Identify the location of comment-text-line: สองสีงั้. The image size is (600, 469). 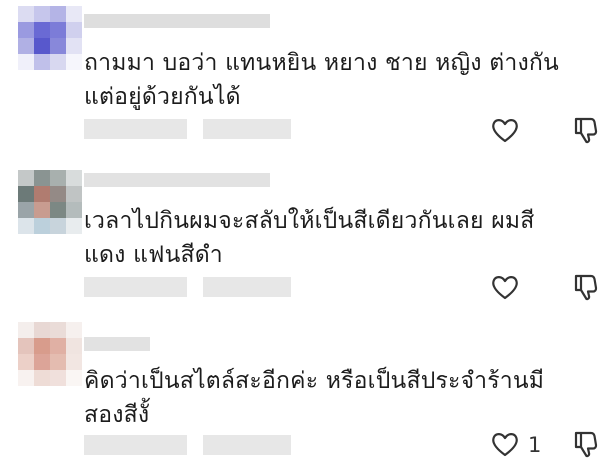
(117, 415).